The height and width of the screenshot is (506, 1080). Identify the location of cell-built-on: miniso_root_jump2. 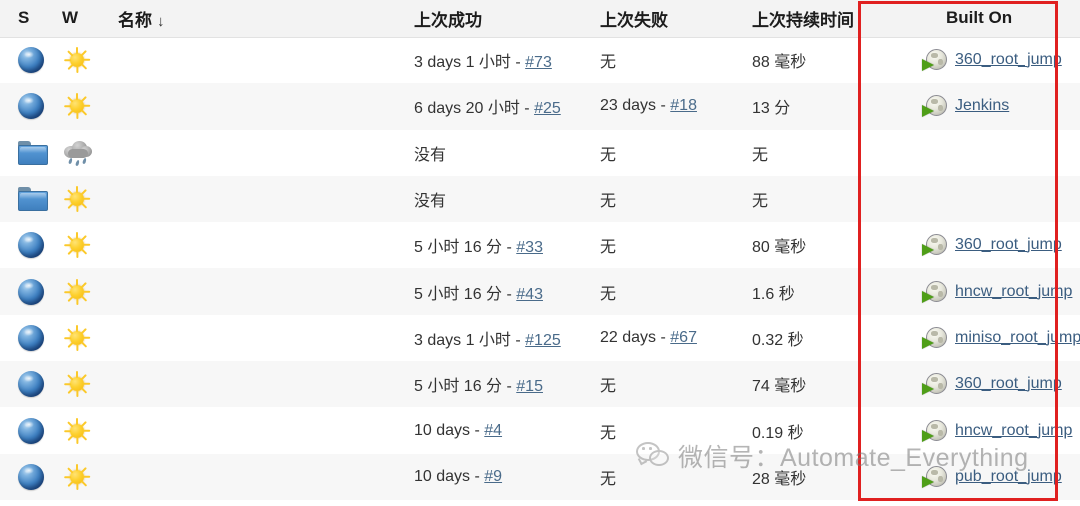
(992, 338).